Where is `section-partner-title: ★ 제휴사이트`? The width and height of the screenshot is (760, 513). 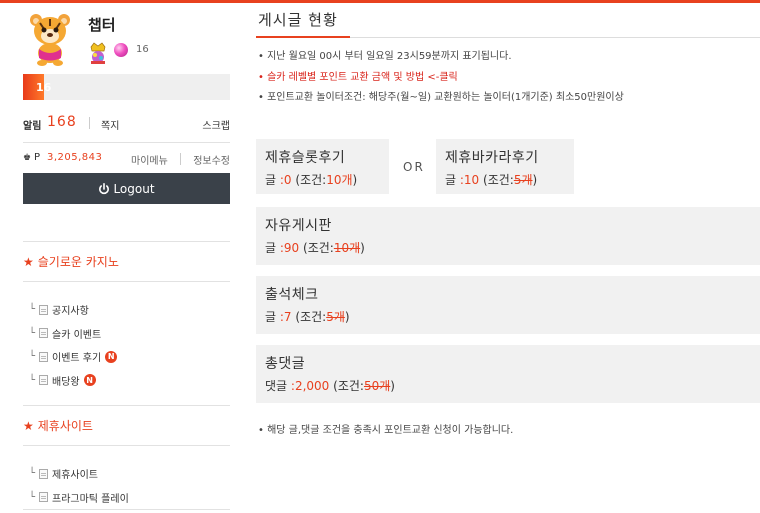
section-partner-title: ★ 제휴사이트 is located at coordinates (58, 425).